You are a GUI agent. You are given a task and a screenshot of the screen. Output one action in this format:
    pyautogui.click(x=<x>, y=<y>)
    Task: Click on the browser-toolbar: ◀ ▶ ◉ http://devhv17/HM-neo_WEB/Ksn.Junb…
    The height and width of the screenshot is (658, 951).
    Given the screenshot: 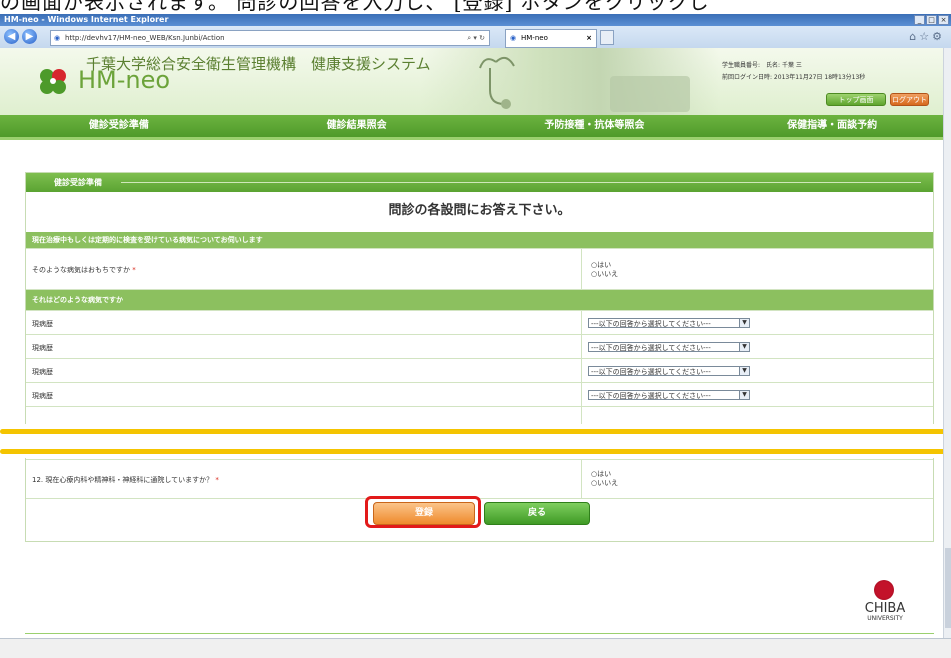 What is the action you would take?
    pyautogui.click(x=475, y=37)
    